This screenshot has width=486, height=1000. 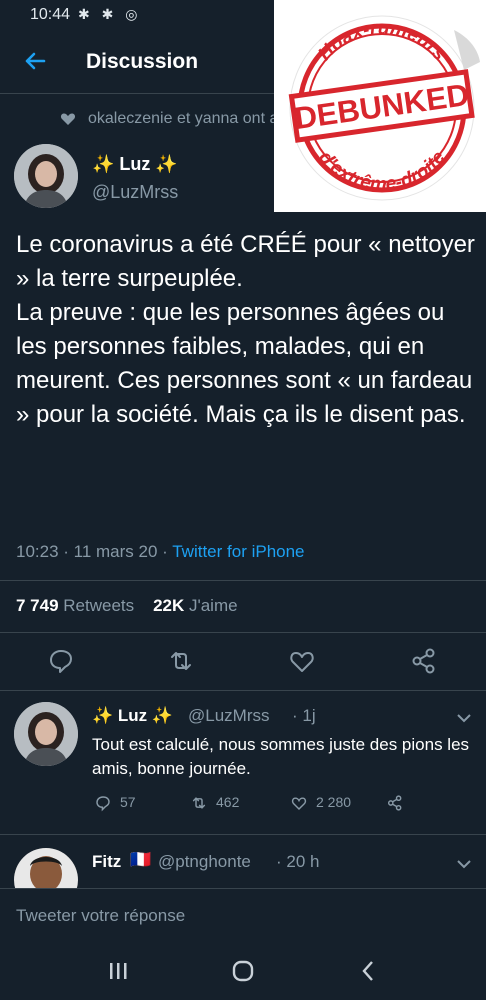 I want to click on status-time: 10:44, so click(x=50, y=14).